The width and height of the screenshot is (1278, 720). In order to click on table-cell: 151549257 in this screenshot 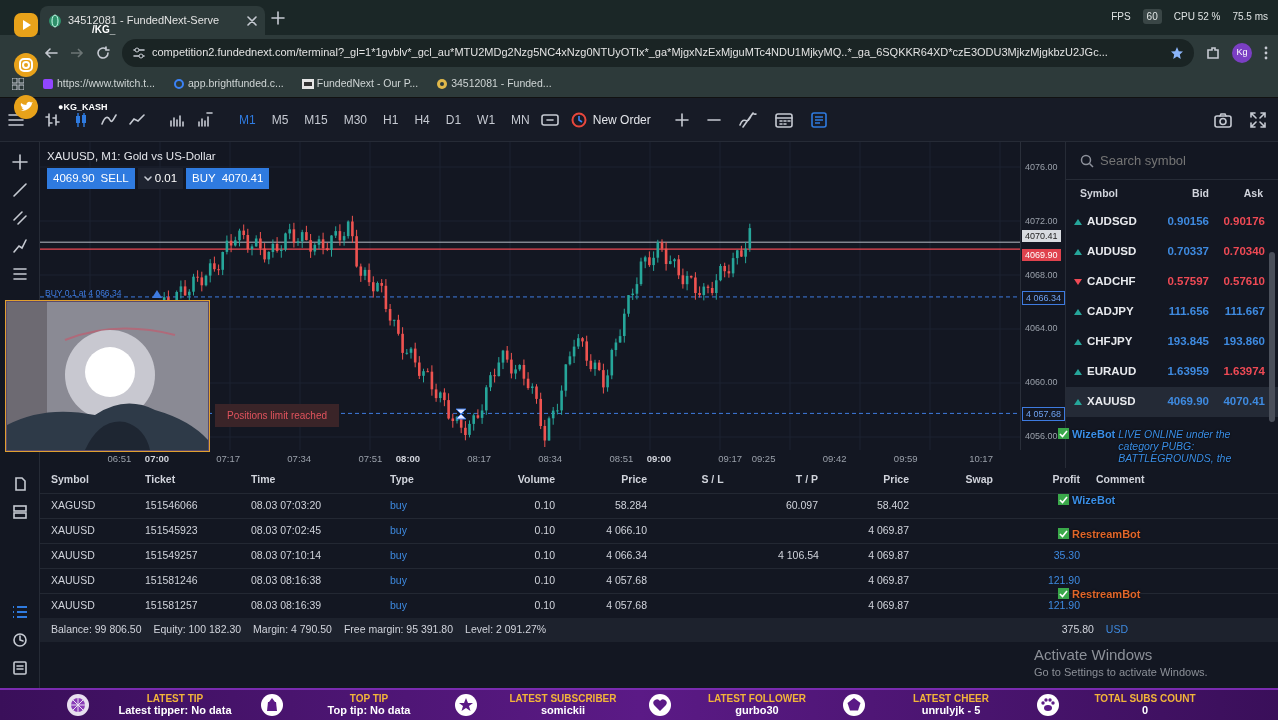, I will do `click(171, 554)`.